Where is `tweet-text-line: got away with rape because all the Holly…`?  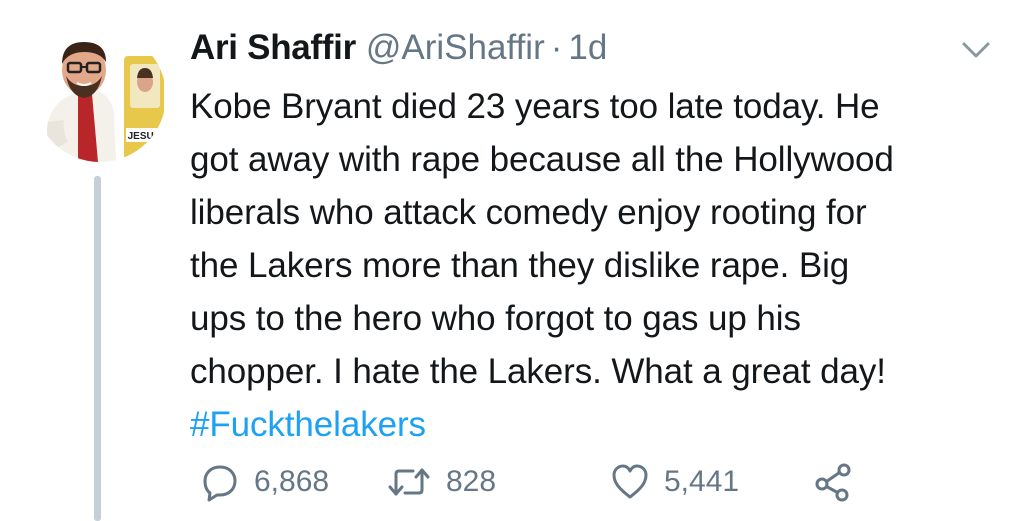
tweet-text-line: got away with rape because all the Holly… is located at coordinates (542, 159).